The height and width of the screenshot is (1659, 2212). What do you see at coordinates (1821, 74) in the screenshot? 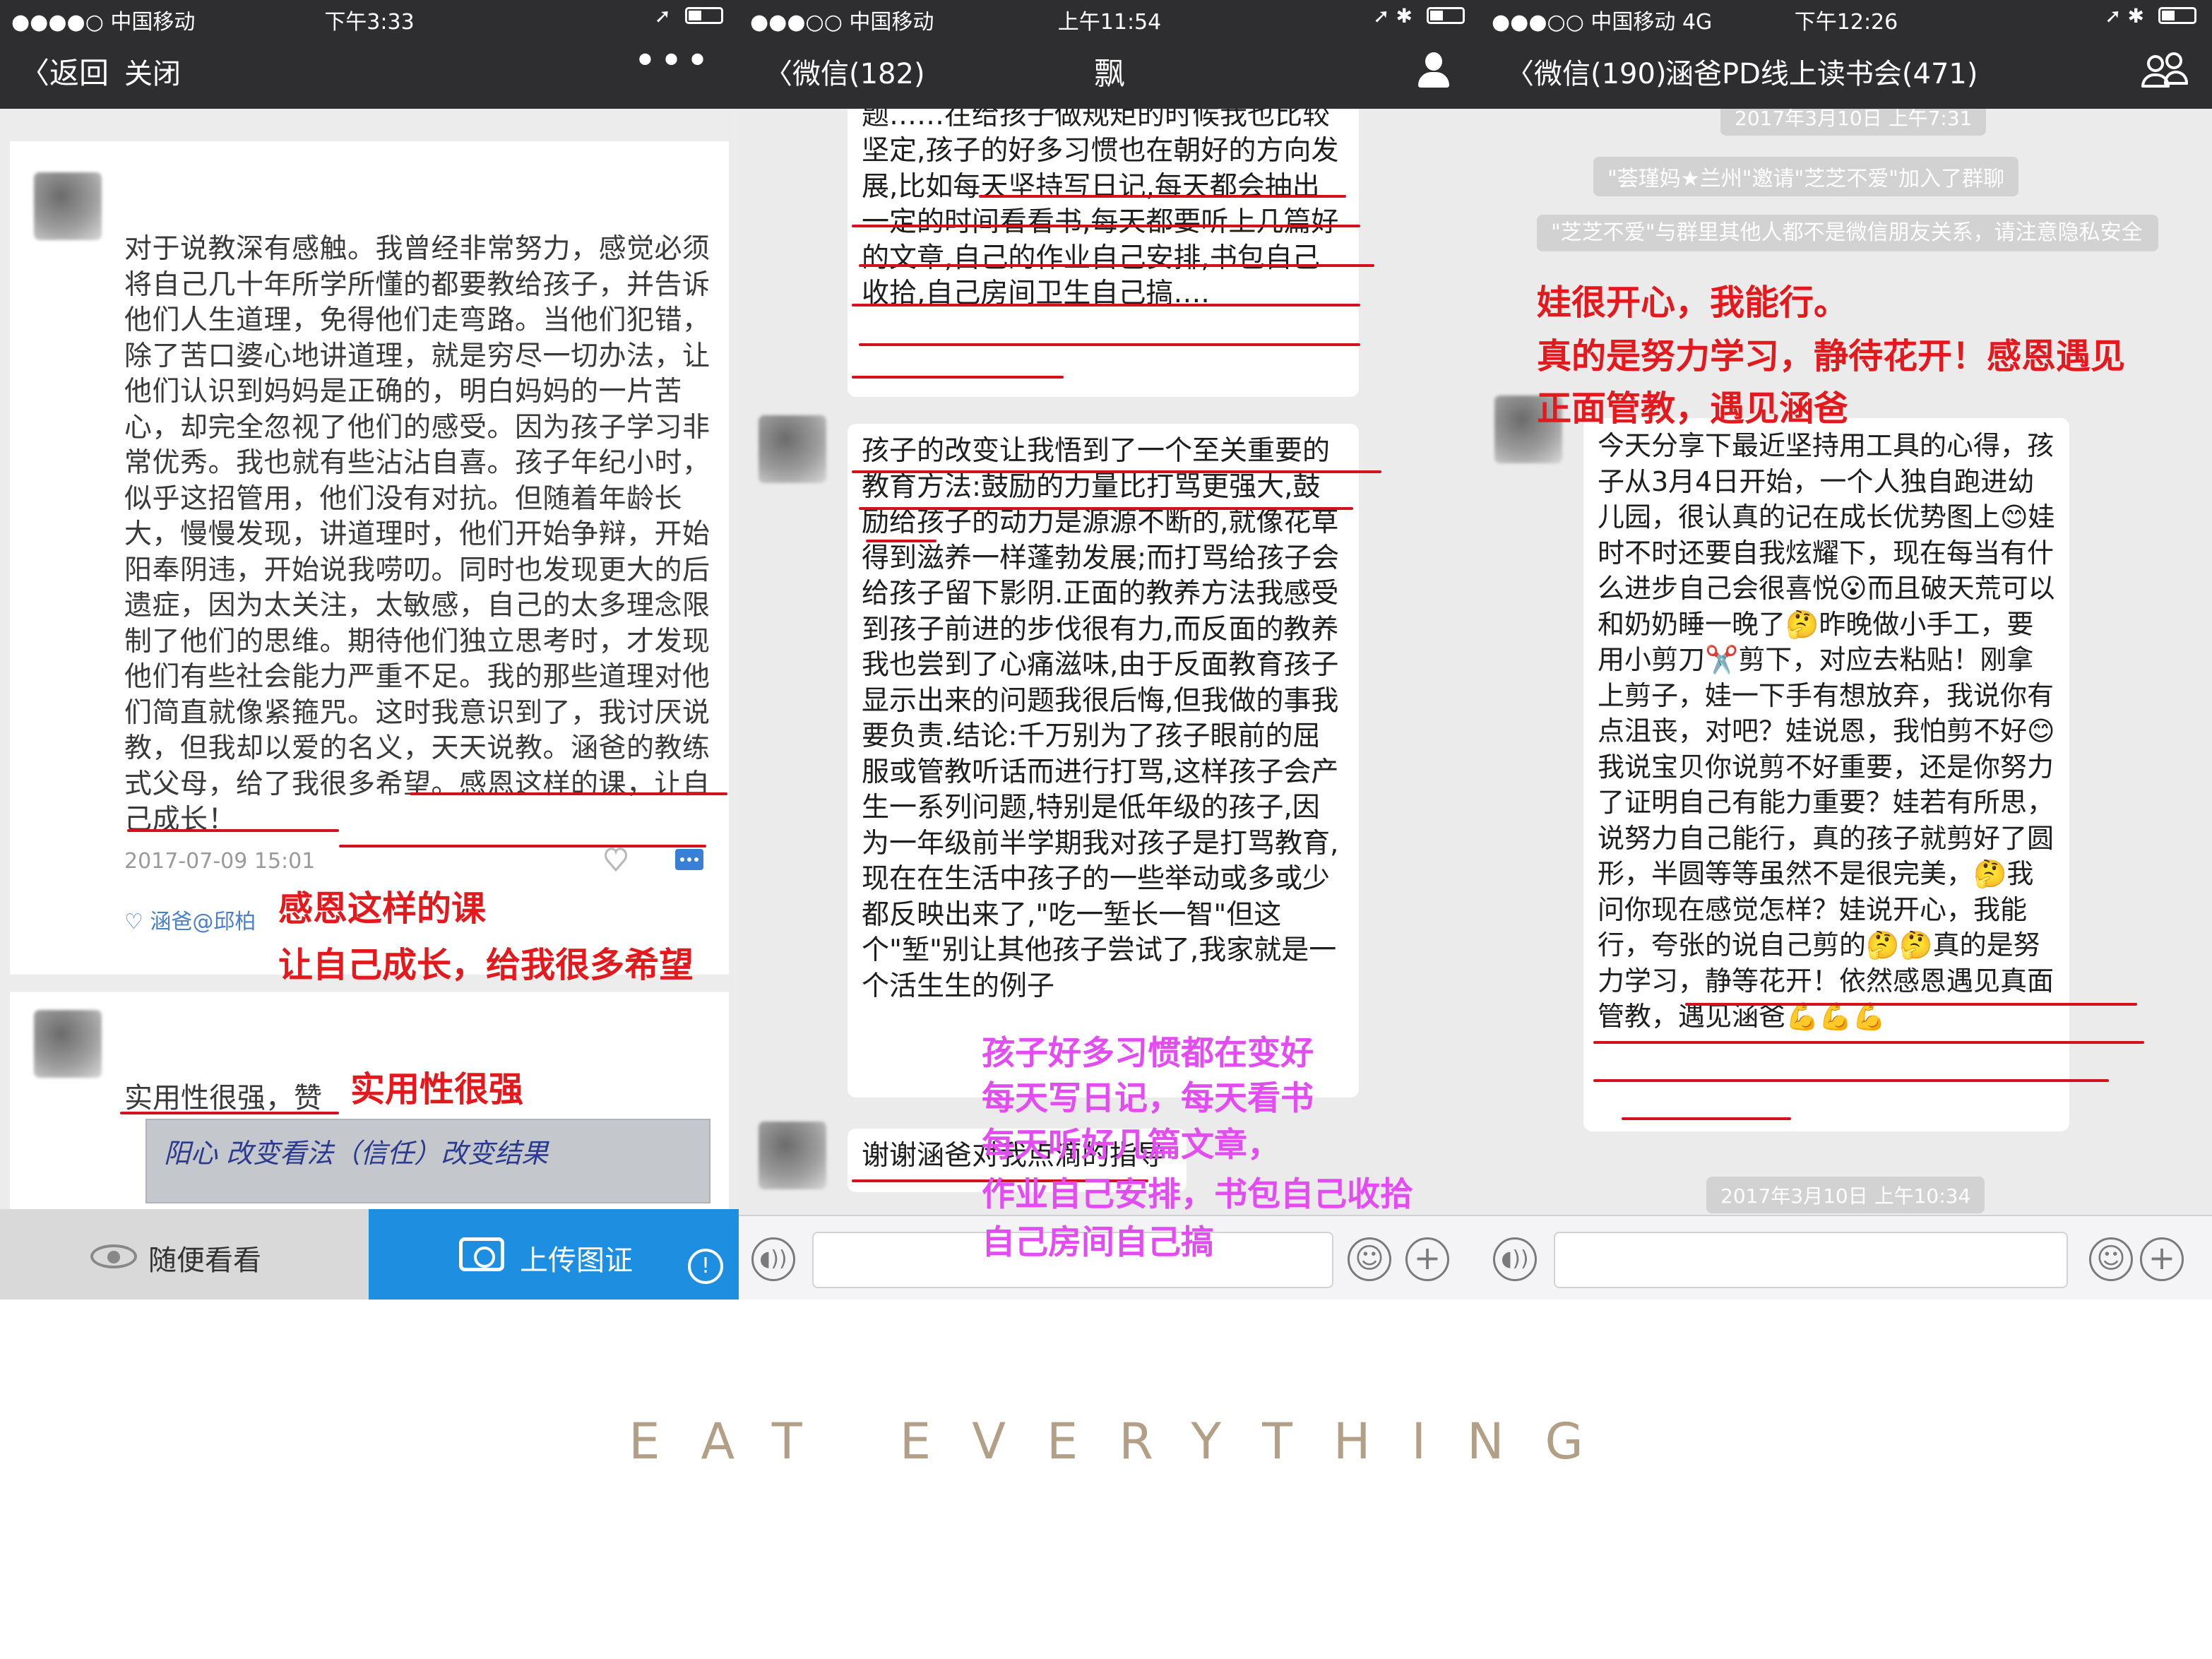
I see `chat-title: 涵爸PD线上读书会(471)` at bounding box center [1821, 74].